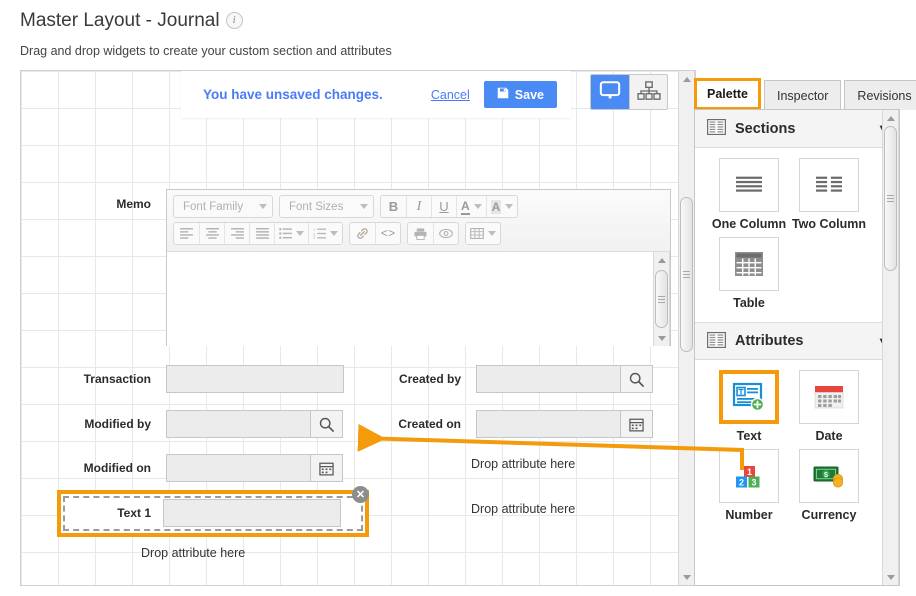  Describe the element at coordinates (829, 397) in the screenshot. I see `date-attribute-icon` at that location.